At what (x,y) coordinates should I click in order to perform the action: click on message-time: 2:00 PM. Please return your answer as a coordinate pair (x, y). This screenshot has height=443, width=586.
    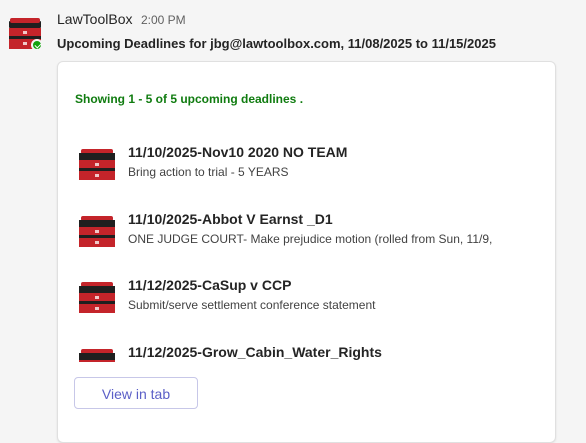
    Looking at the image, I should click on (163, 20).